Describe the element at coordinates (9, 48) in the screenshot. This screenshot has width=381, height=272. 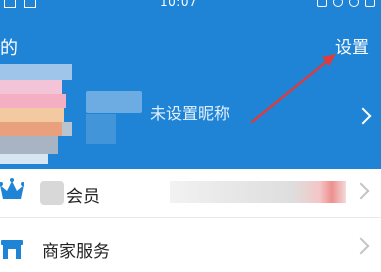
I see `page-title: 的` at that location.